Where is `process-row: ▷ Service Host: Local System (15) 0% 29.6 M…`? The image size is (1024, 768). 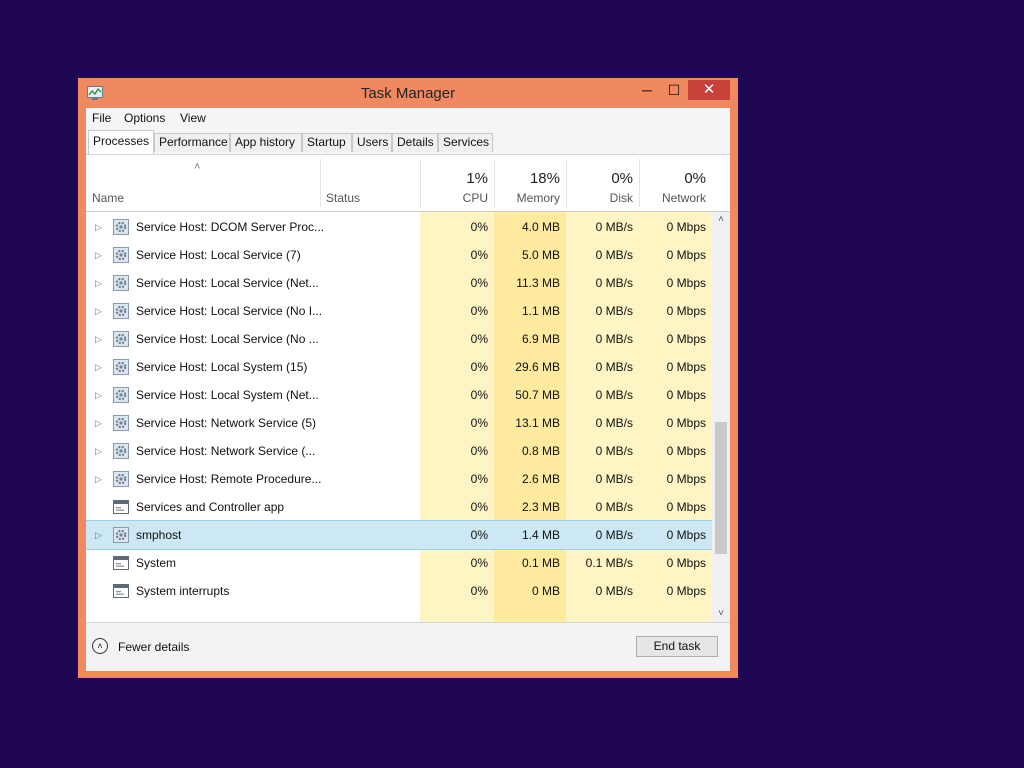
process-row: ▷ Service Host: Local System (15) 0% 29.6 M… is located at coordinates (399, 367).